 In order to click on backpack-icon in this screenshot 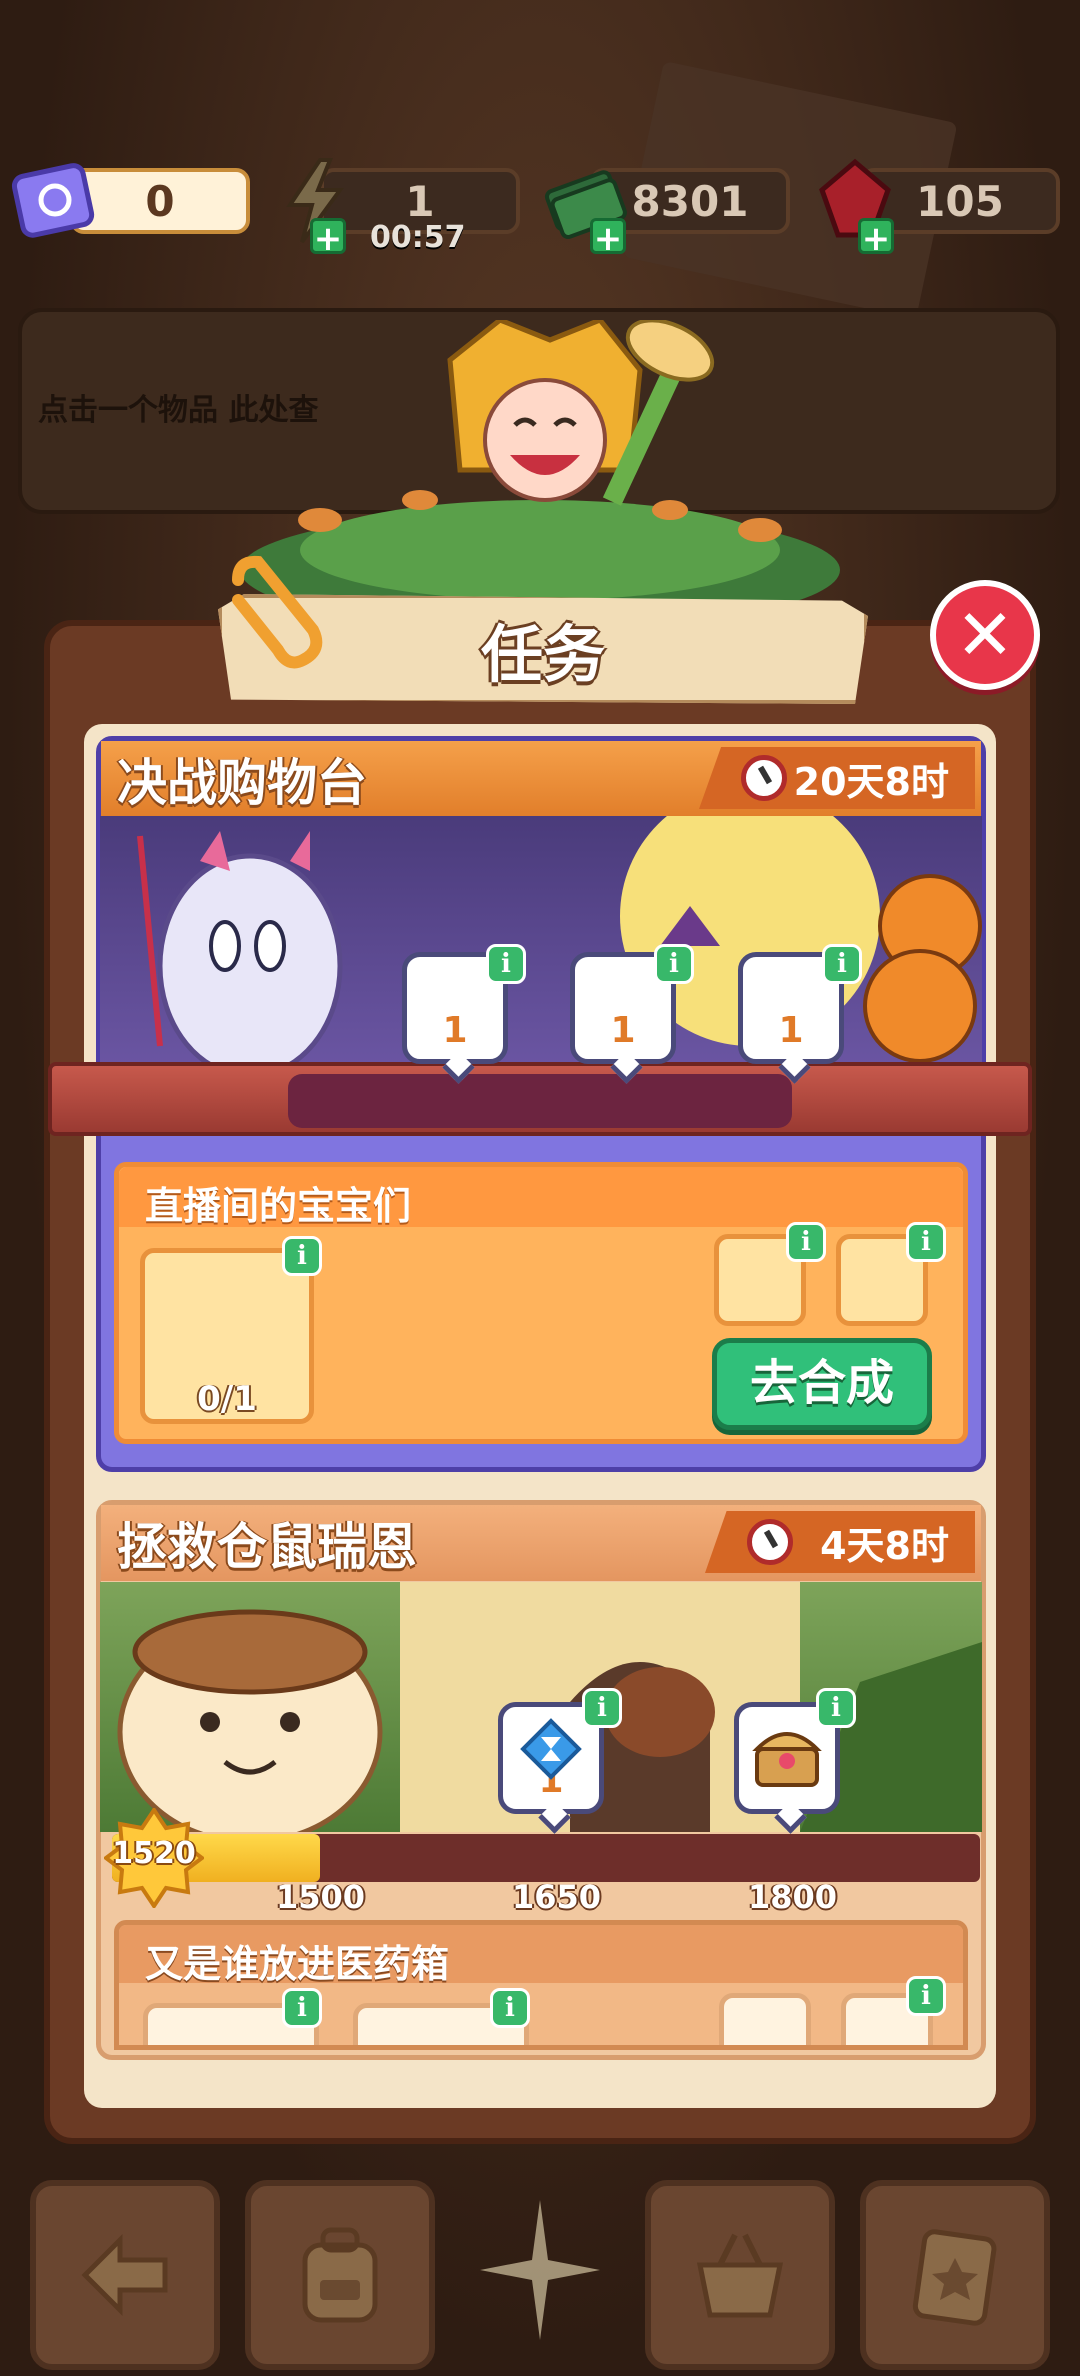, I will do `click(340, 2275)`.